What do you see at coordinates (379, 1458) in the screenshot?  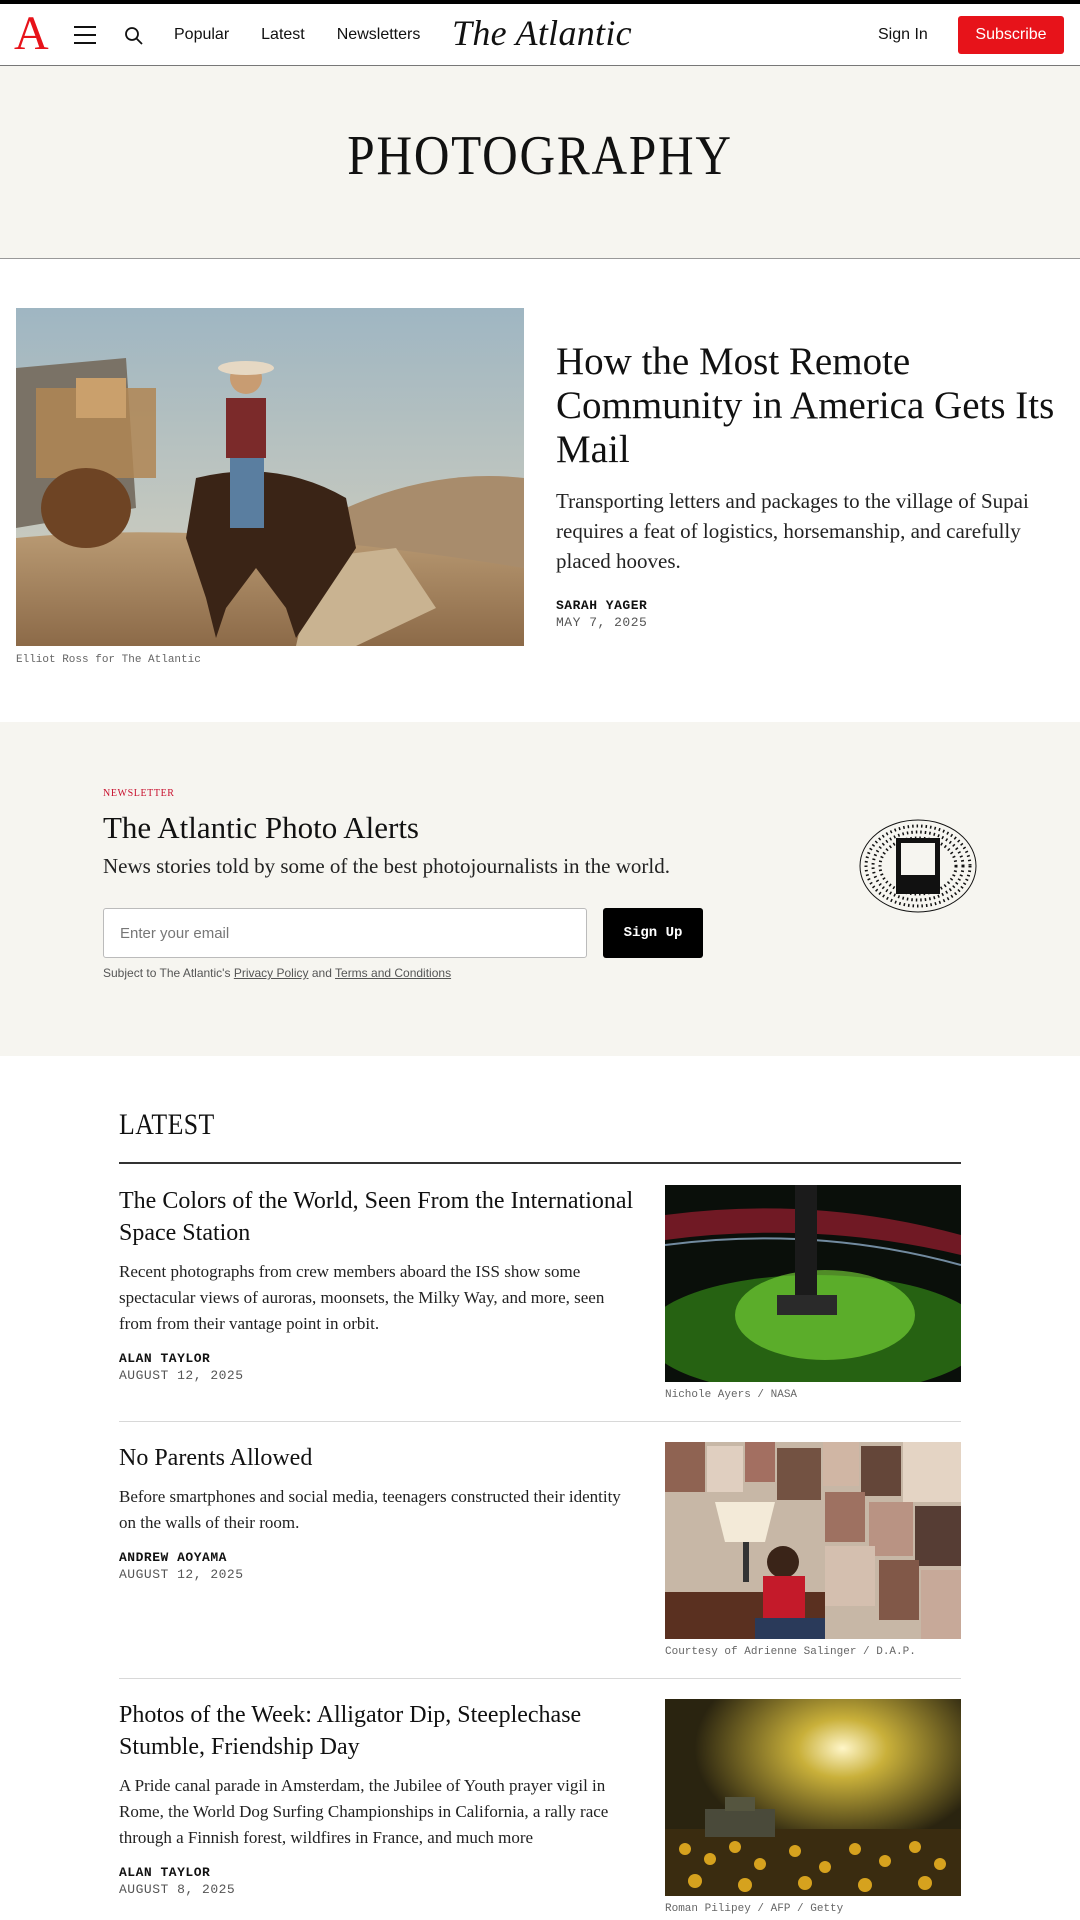 I see `article-title: No Parents Allowed` at bounding box center [379, 1458].